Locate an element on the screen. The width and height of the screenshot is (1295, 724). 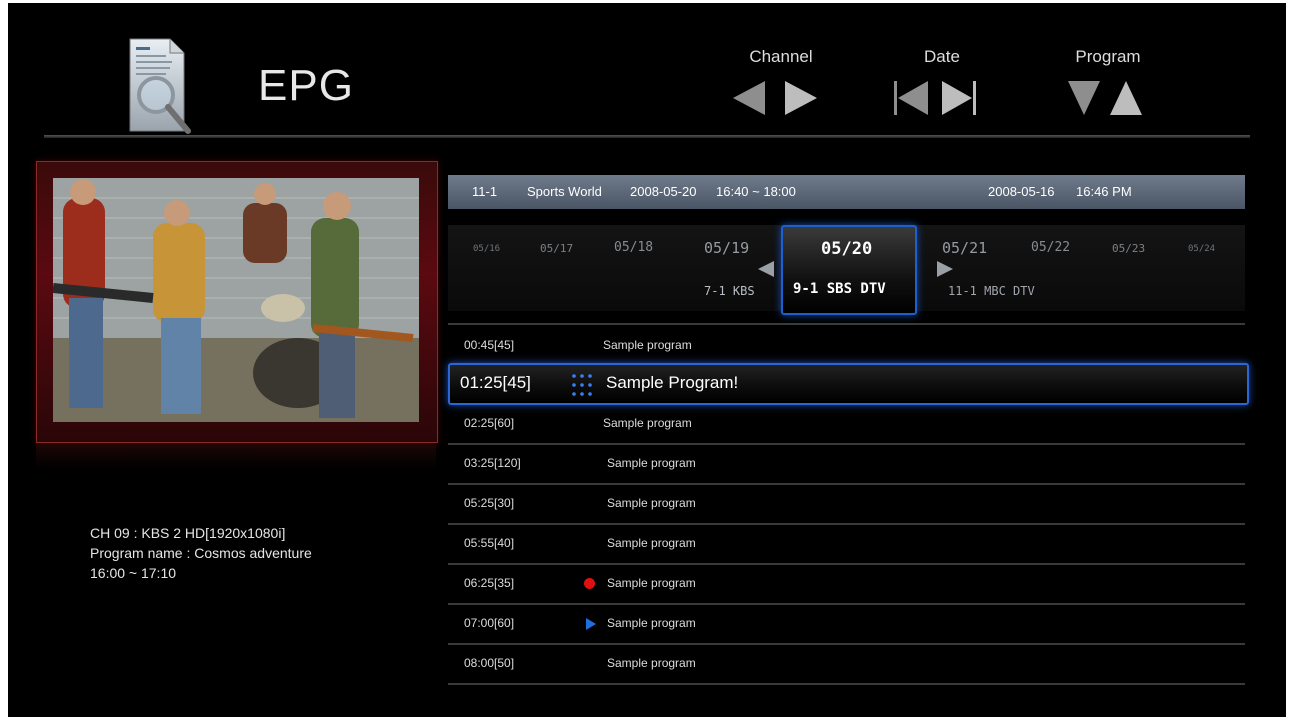
bar-program-date: 2008-05-20 is located at coordinates (663, 191).